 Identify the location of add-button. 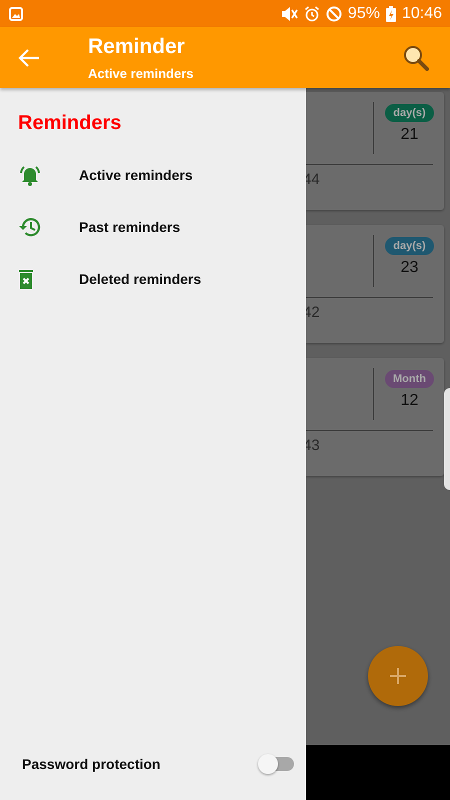
(398, 676).